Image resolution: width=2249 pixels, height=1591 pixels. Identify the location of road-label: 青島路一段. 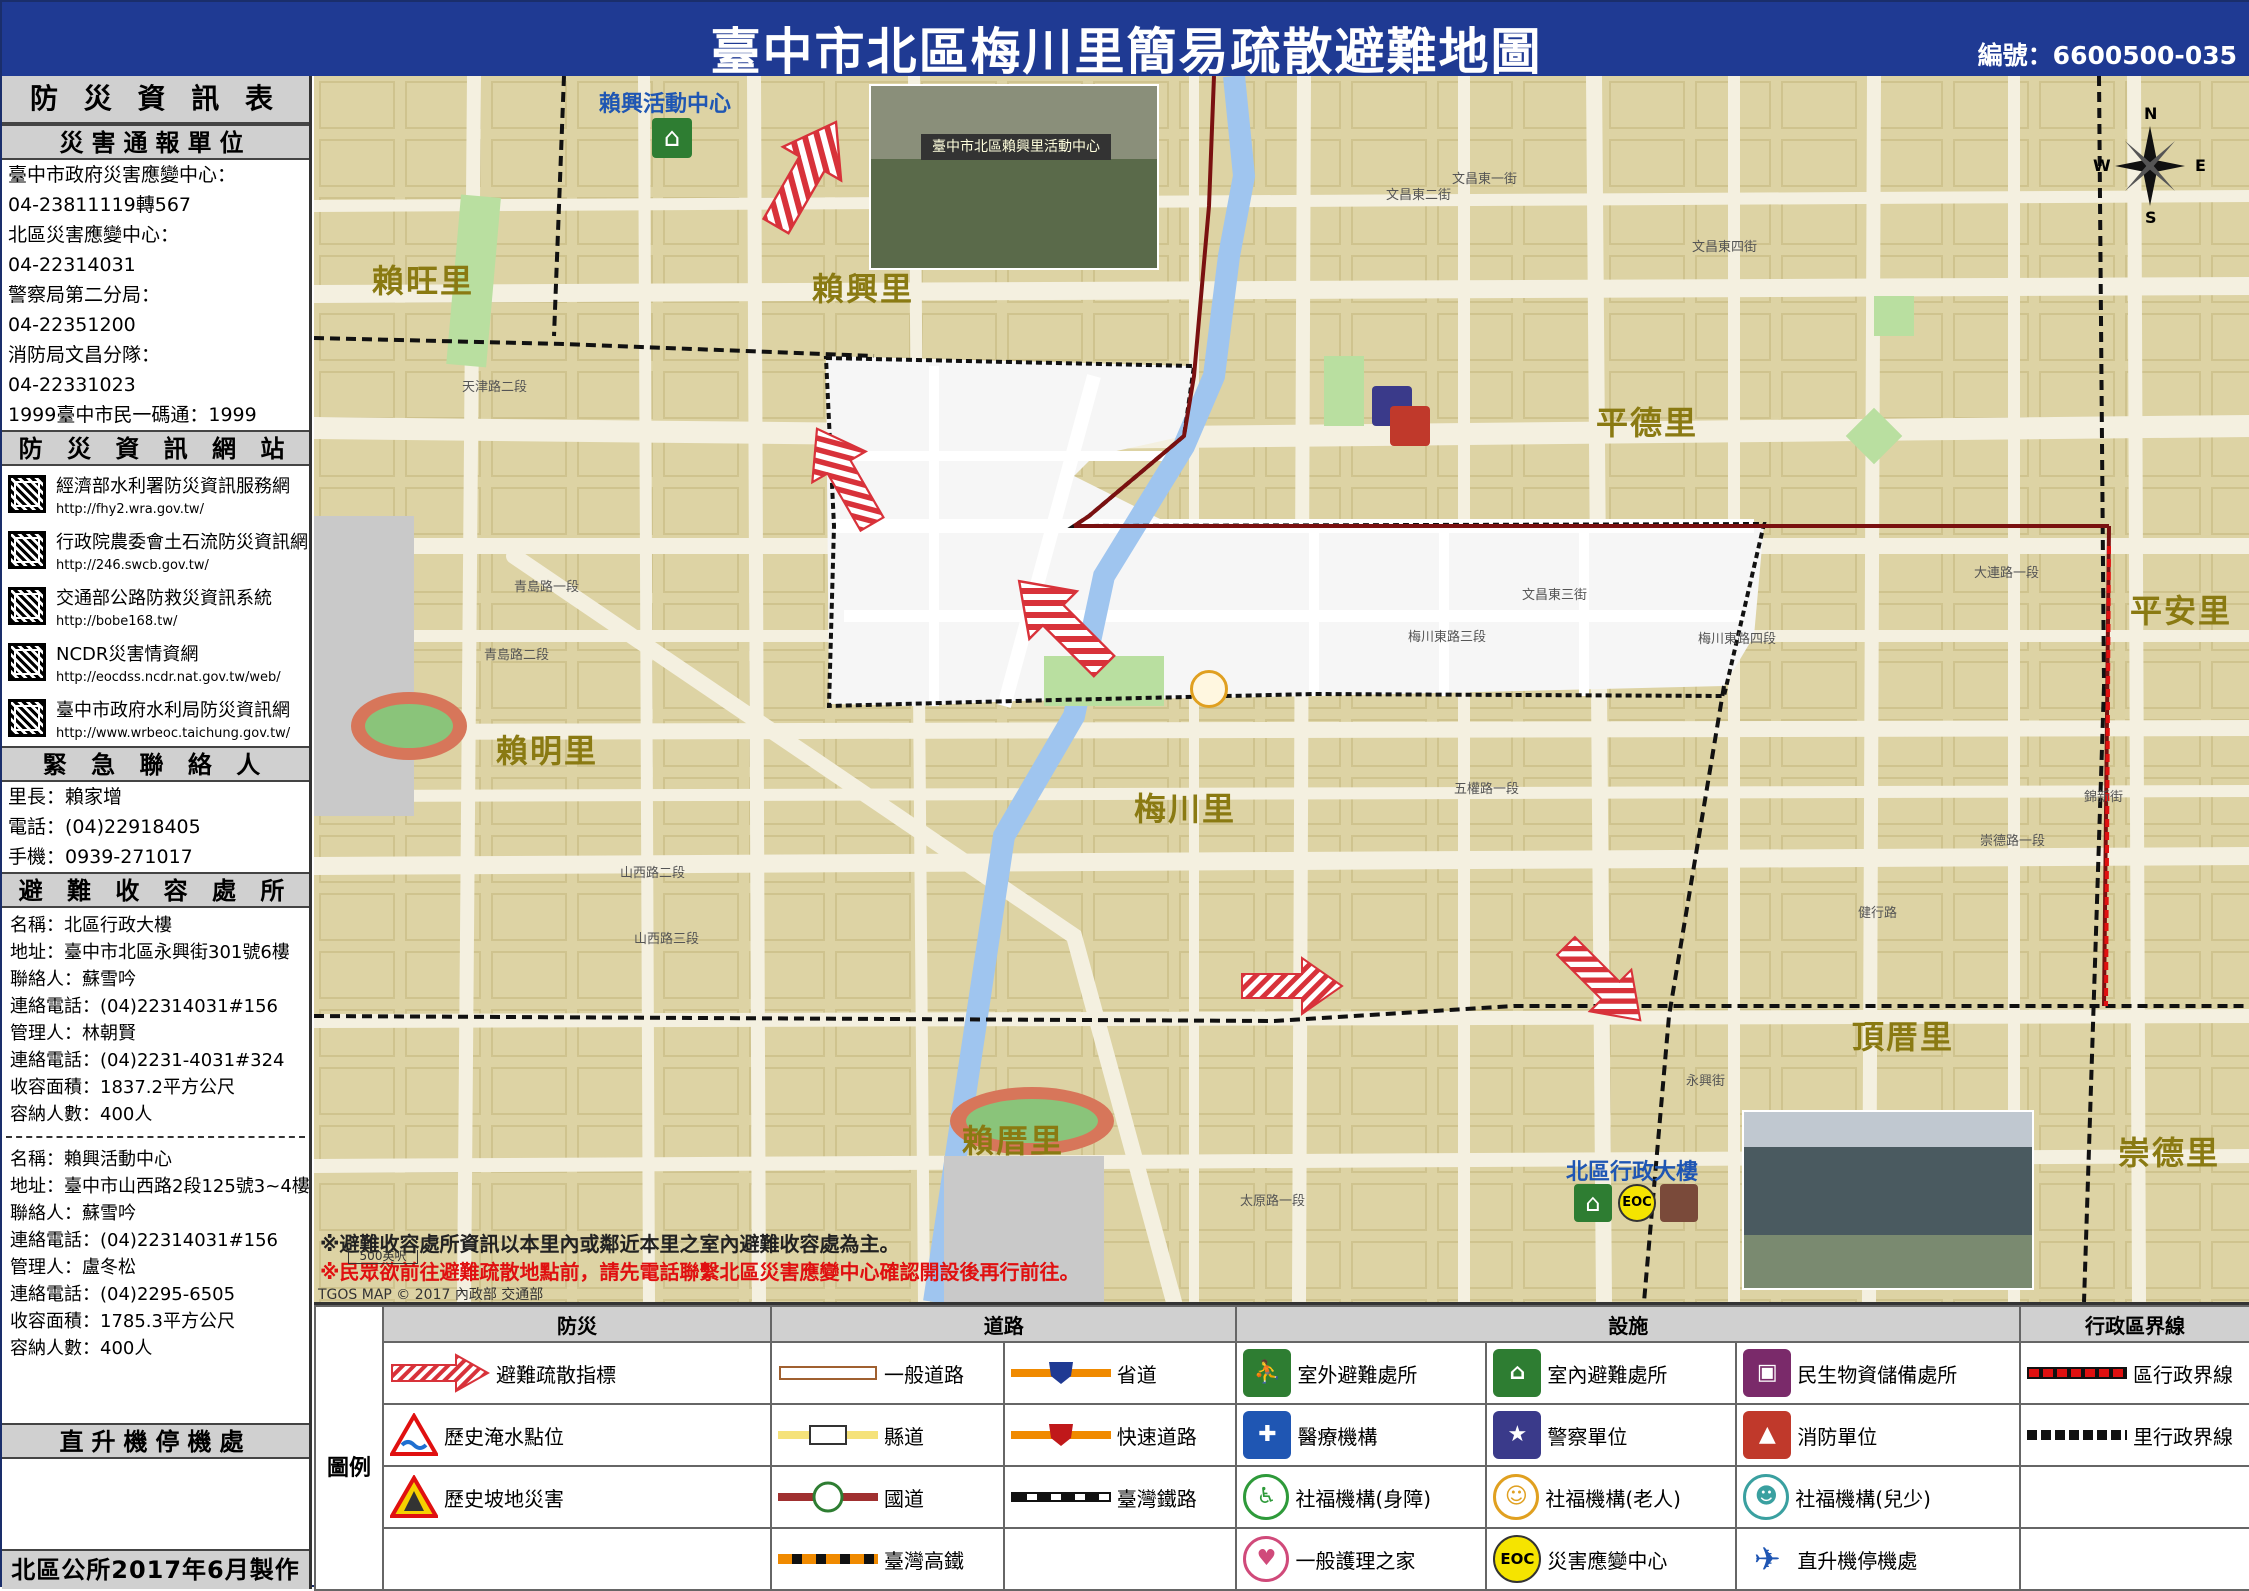
(547, 587).